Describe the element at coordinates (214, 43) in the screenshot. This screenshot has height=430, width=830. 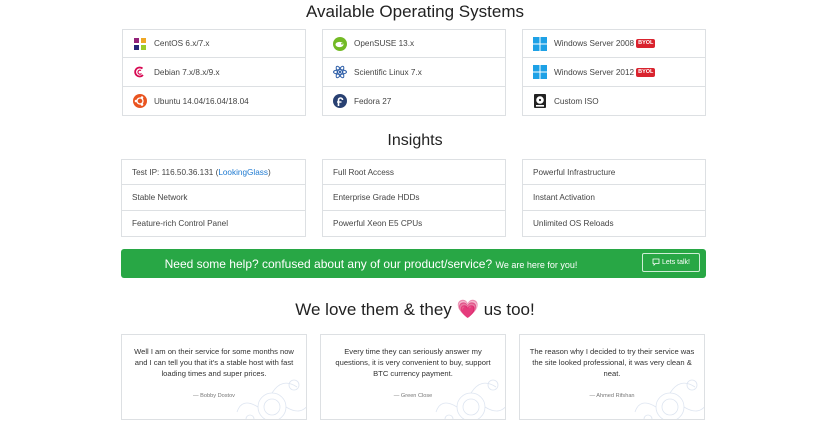
I see `os-item-centos: CentOS 6.x/7.x` at that location.